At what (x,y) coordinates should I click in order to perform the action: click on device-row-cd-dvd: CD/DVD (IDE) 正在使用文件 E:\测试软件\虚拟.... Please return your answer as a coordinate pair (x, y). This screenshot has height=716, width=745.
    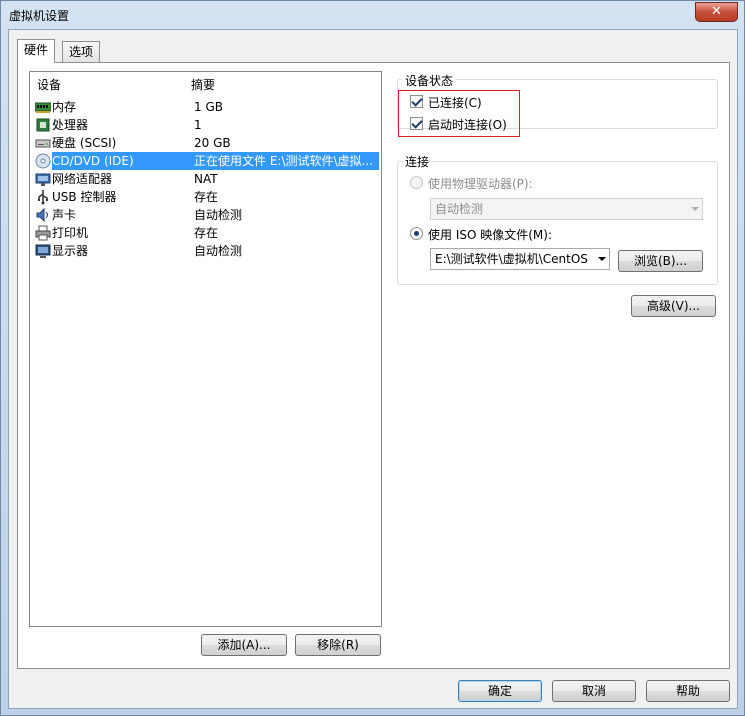
    Looking at the image, I should click on (206, 161).